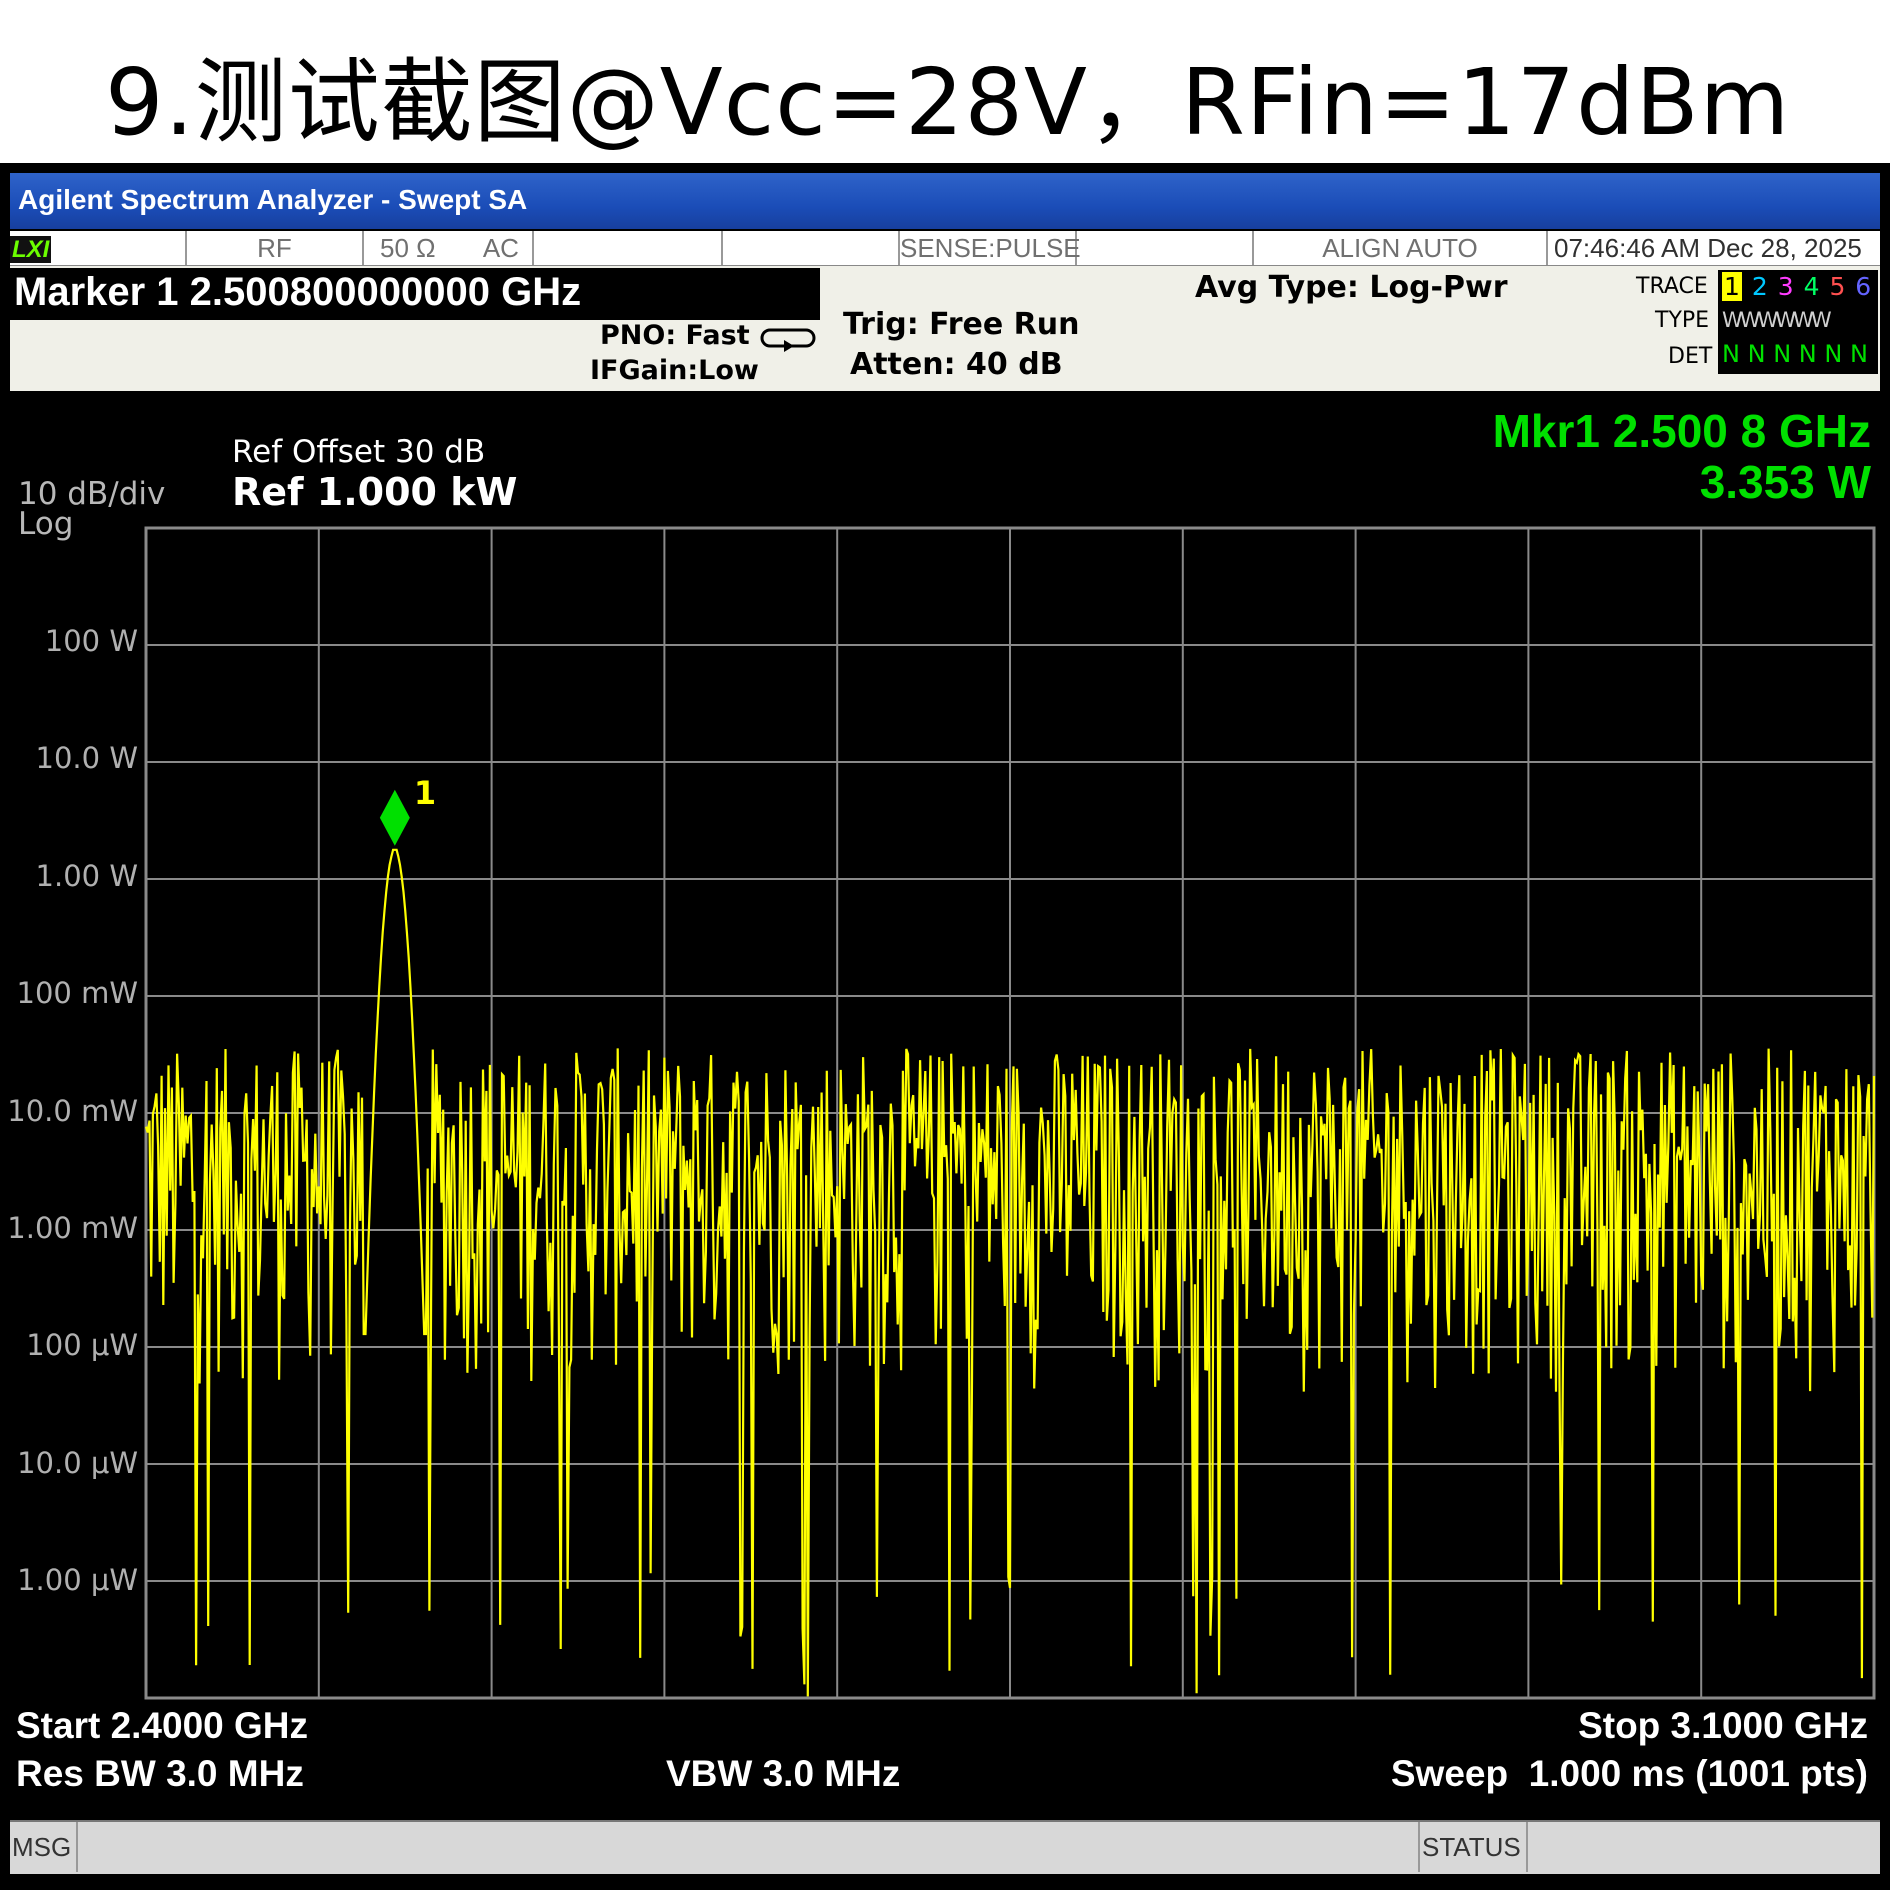  I want to click on marker-1-diamond, so click(394, 817).